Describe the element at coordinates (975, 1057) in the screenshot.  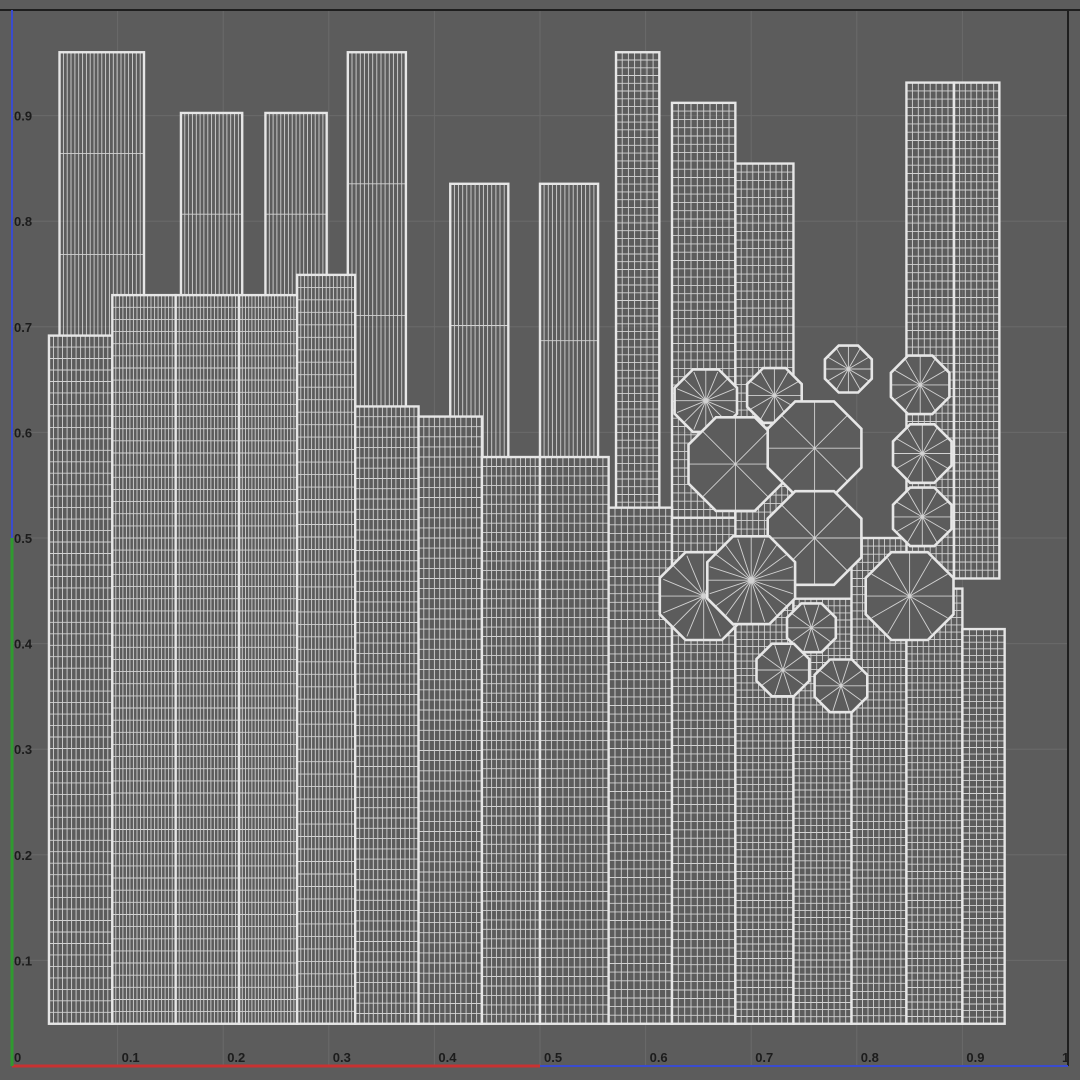
I see `u-axis-label: 0.9` at that location.